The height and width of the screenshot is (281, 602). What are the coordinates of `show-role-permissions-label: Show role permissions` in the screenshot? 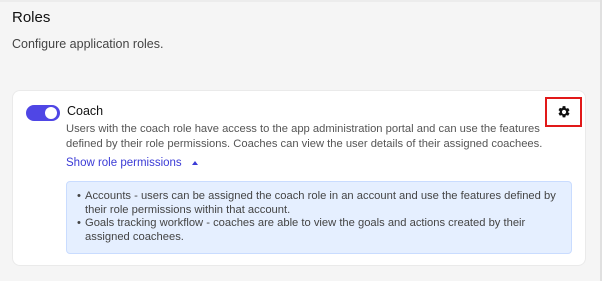 It's located at (124, 163).